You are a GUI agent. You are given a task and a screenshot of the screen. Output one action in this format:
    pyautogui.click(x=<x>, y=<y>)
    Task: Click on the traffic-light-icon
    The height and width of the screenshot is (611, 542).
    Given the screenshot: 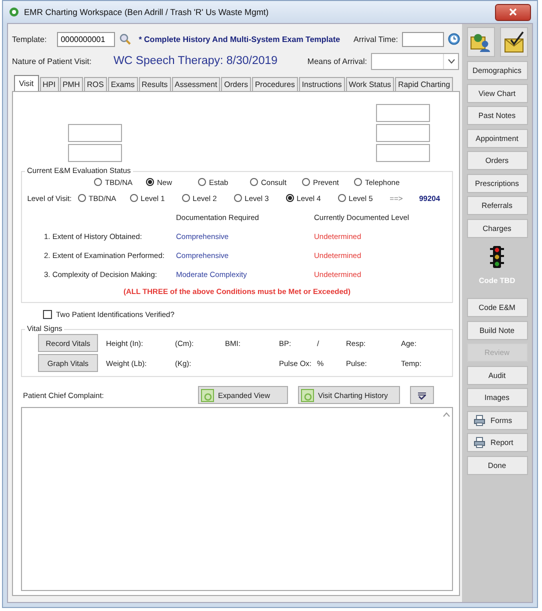 What is the action you would take?
    pyautogui.click(x=497, y=257)
    